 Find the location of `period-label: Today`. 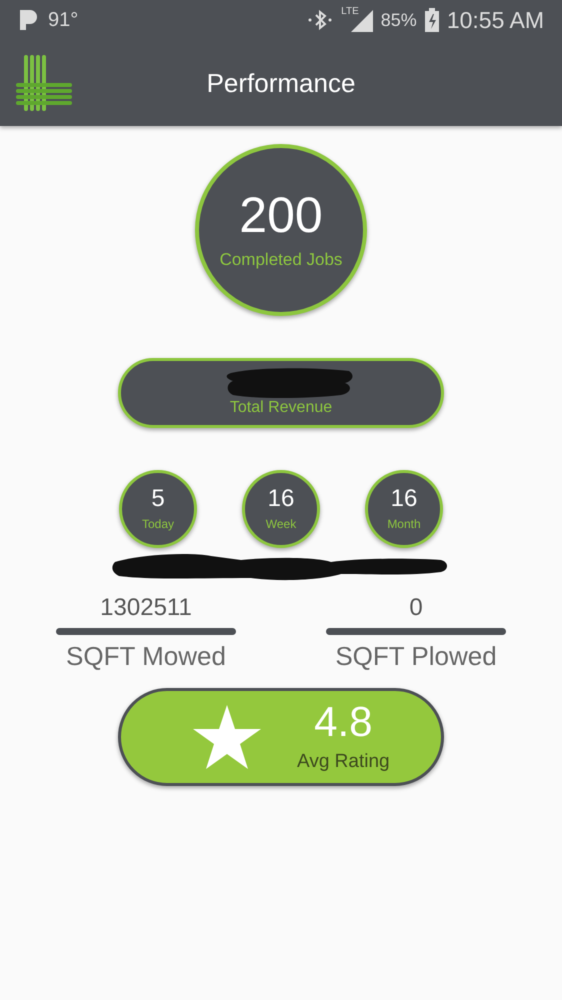

period-label: Today is located at coordinates (158, 524).